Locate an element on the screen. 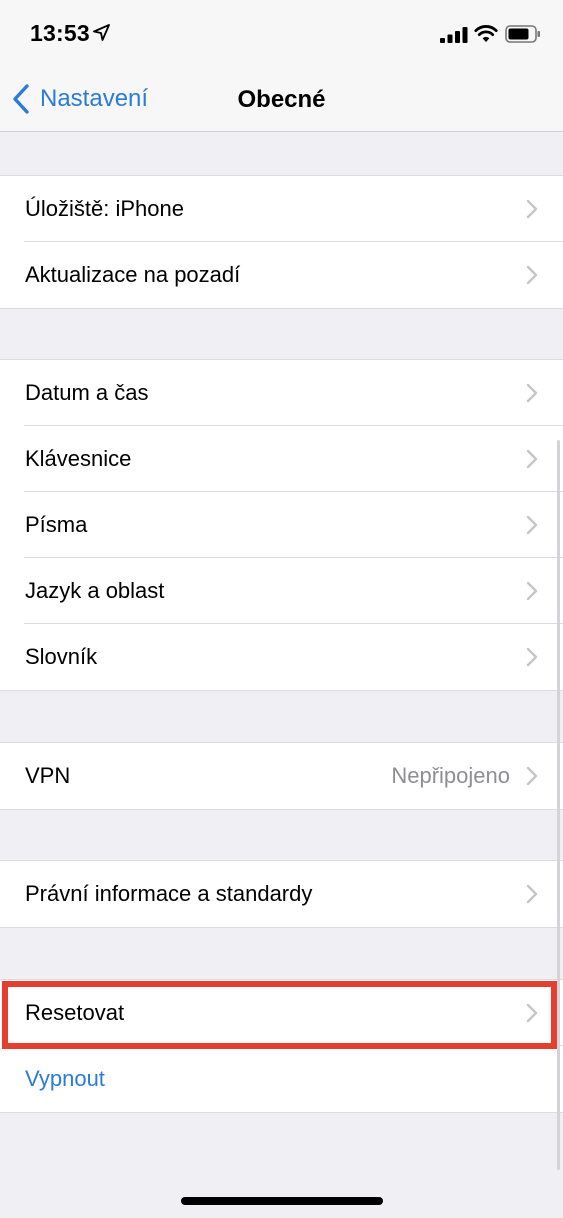 This screenshot has width=563, height=1218. row-dictionary: Slovník is located at coordinates (281, 657).